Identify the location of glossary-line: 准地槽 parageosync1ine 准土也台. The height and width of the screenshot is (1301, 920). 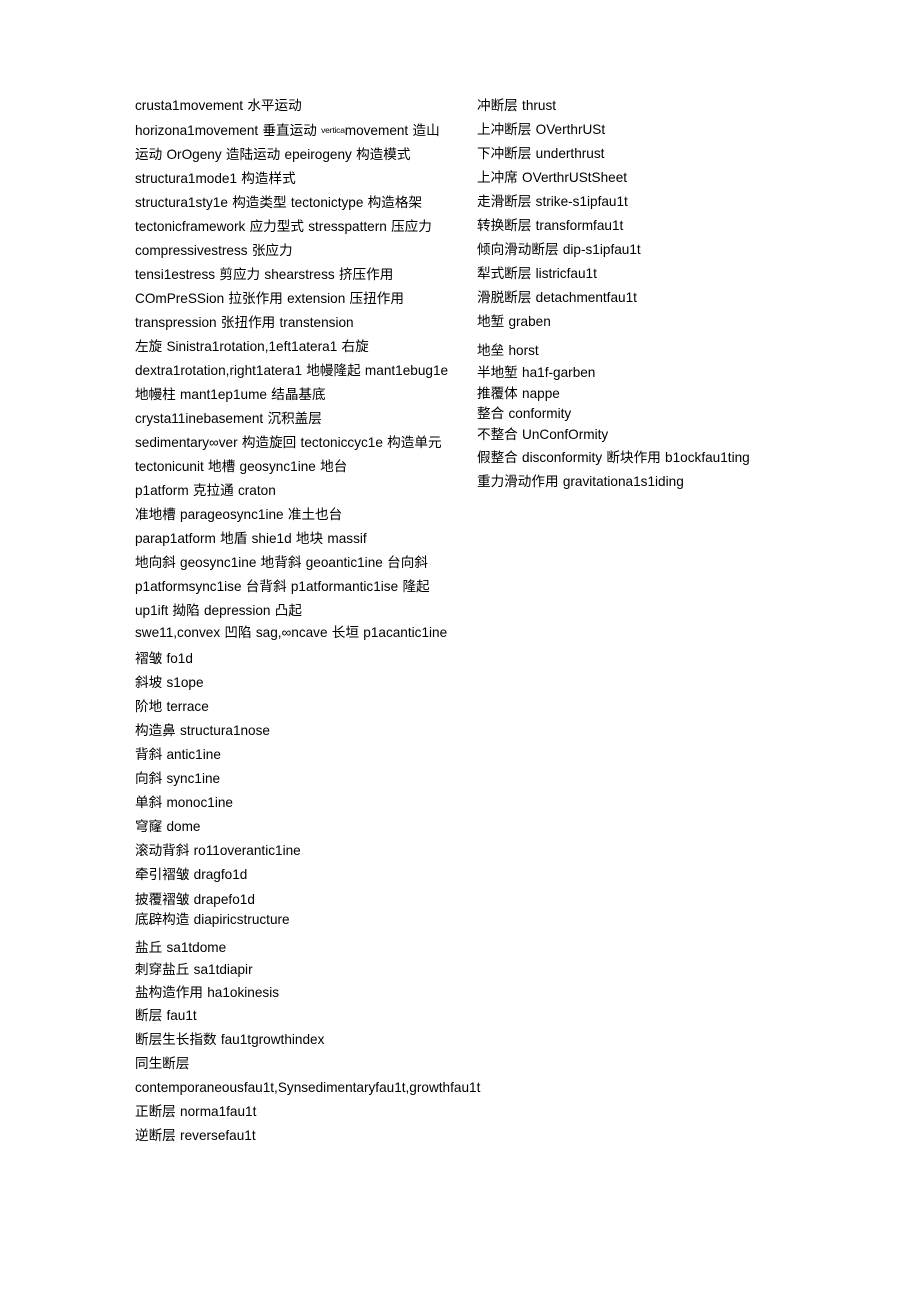
(239, 514).